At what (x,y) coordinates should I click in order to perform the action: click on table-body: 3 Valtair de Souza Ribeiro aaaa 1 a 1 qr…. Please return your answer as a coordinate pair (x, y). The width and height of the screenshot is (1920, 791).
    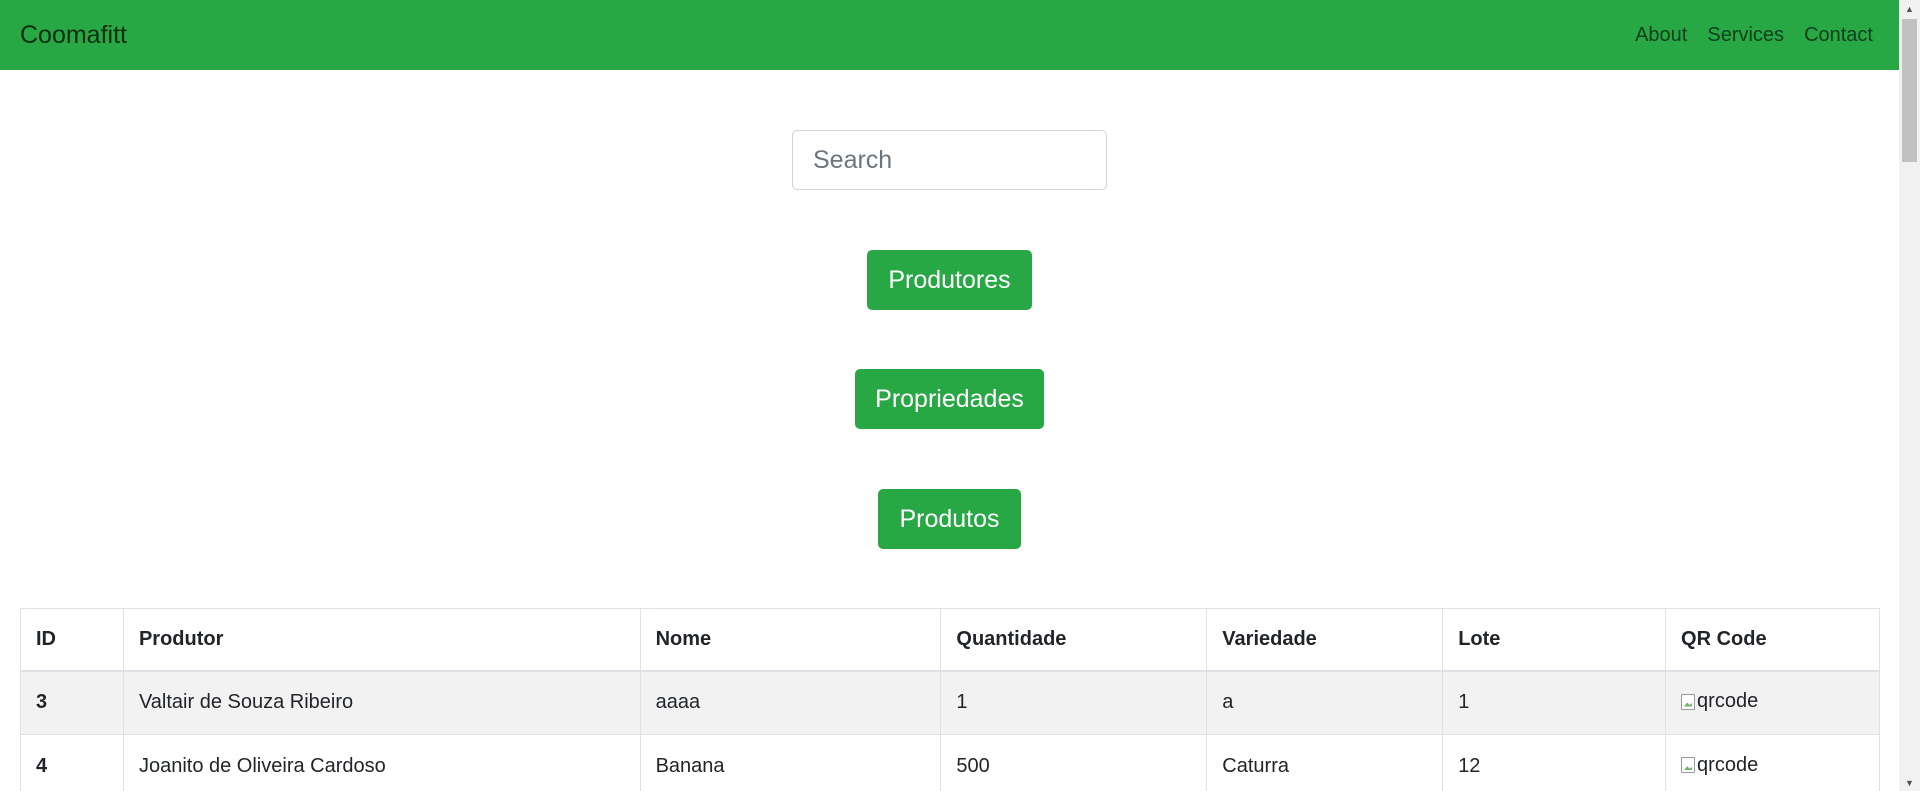
    Looking at the image, I should click on (950, 730).